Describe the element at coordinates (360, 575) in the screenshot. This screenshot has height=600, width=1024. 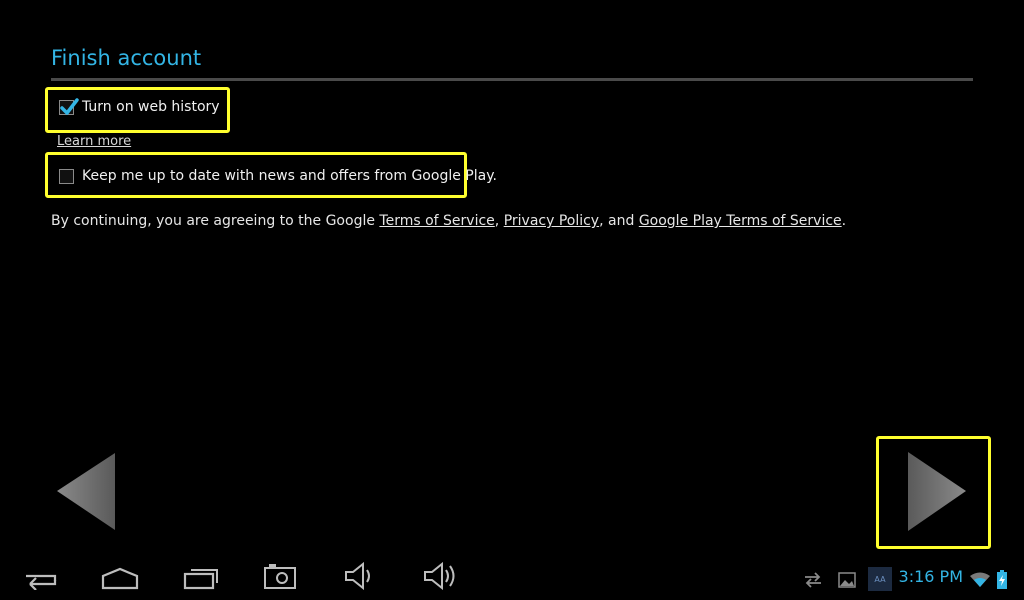
I see `volume-down-icon` at that location.